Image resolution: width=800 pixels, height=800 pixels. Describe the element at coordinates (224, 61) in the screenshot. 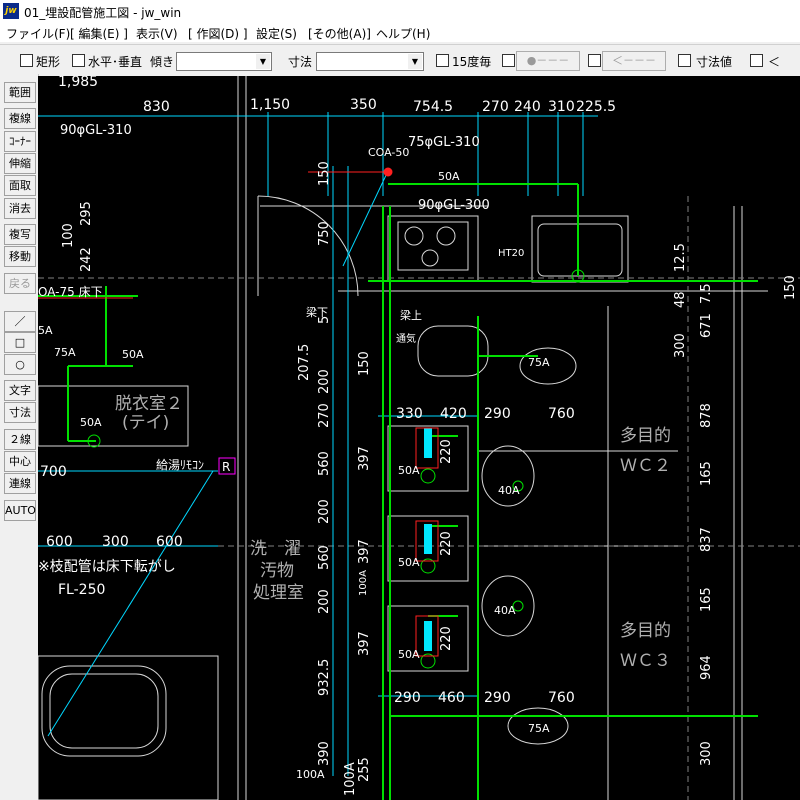

I see `tilt-combo: ▼` at that location.